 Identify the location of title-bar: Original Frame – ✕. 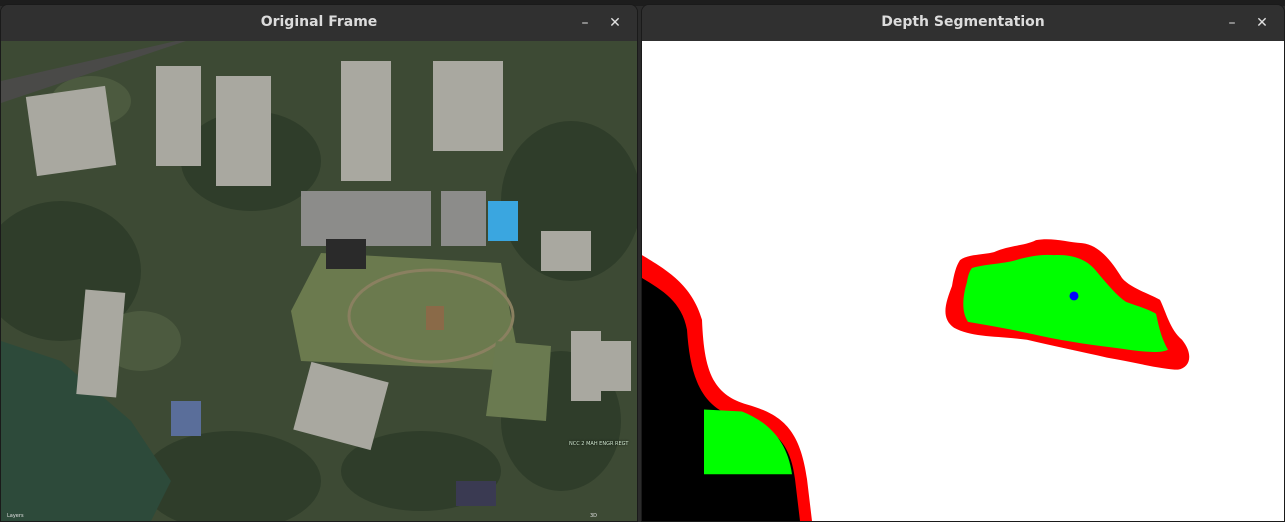
(319, 23).